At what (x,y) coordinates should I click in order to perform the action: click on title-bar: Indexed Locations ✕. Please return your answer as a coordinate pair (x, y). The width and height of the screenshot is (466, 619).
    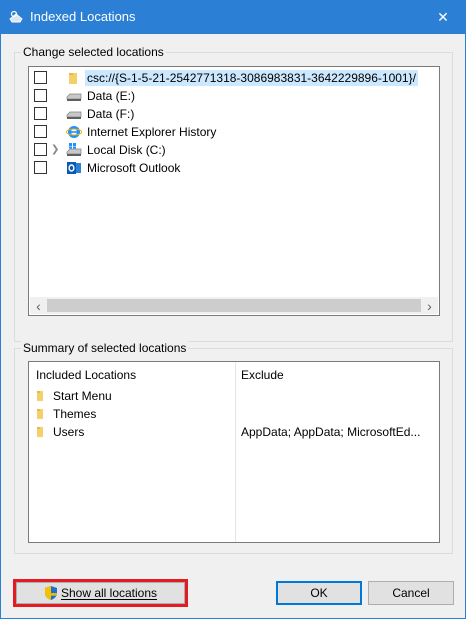
    Looking at the image, I should click on (233, 17).